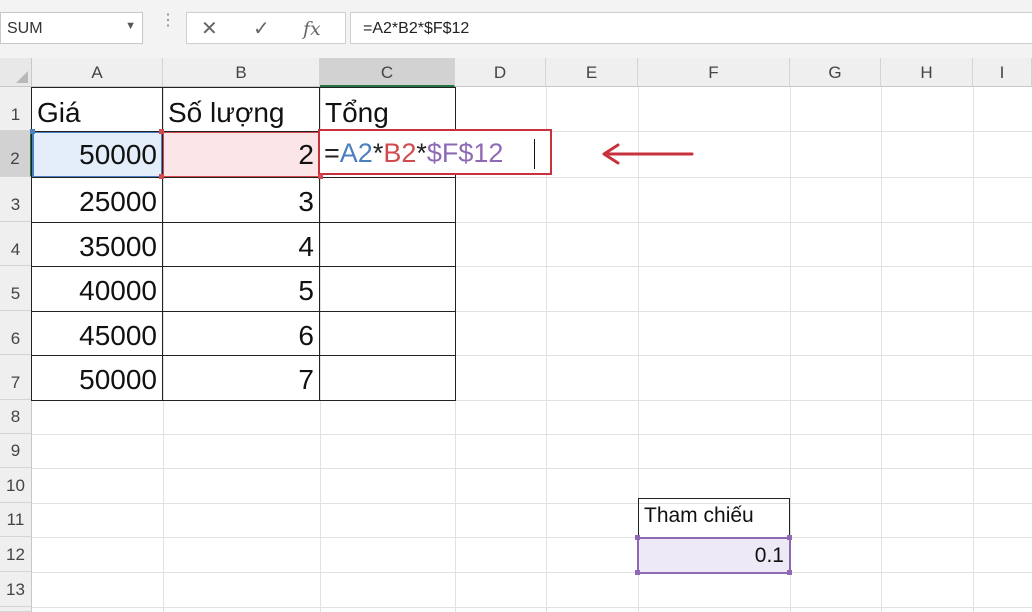 The height and width of the screenshot is (612, 1032). Describe the element at coordinates (1002, 72) in the screenshot. I see `column-header-i: I` at that location.